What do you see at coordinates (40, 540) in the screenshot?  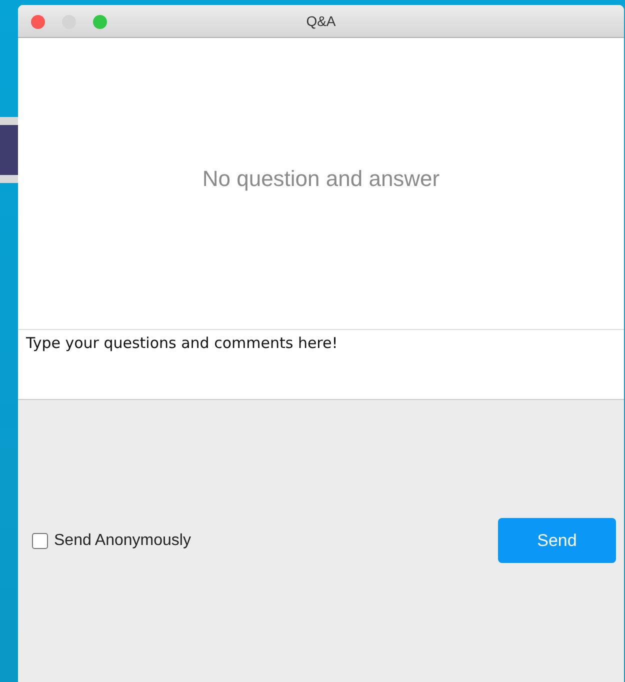 I see `anonymous-checkbox` at bounding box center [40, 540].